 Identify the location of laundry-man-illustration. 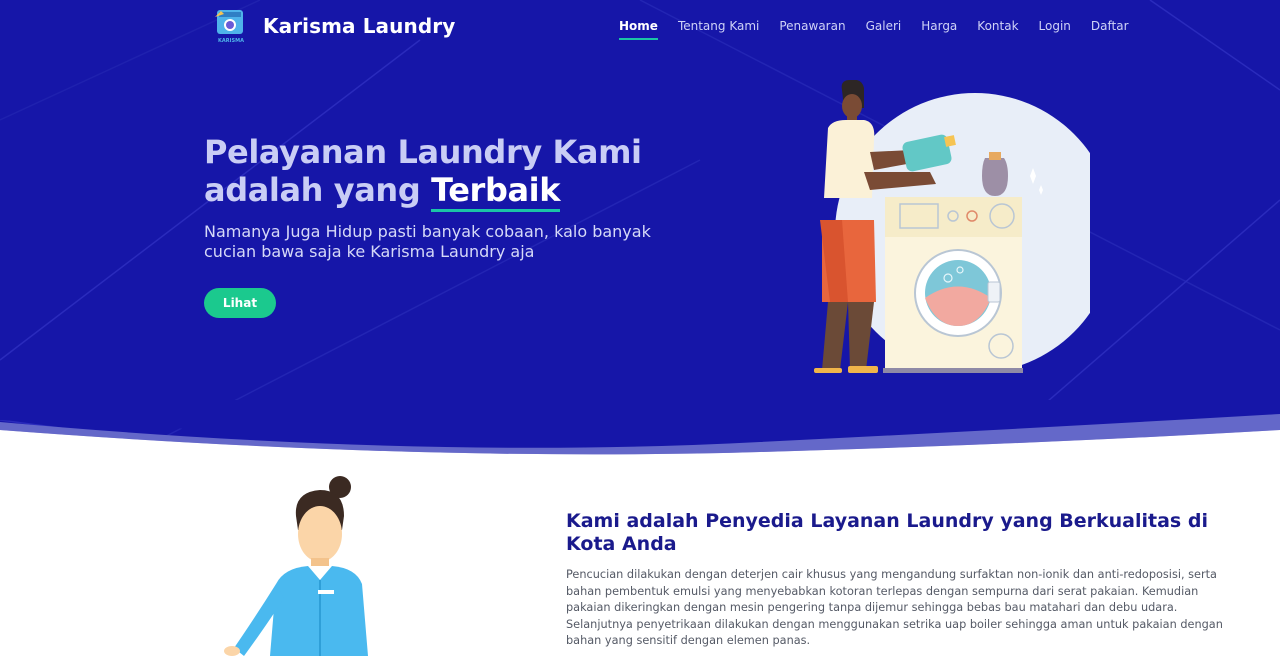
(952, 226).